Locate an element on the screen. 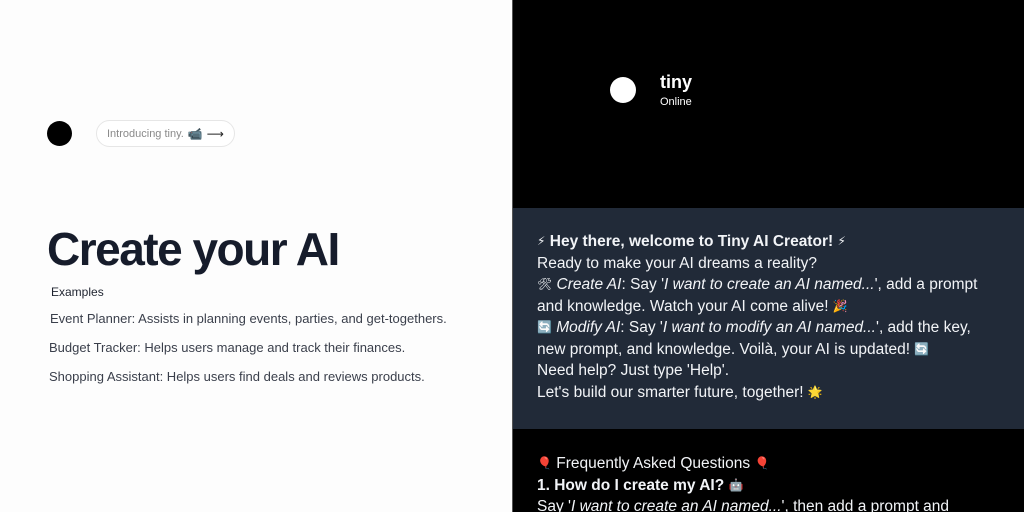 Image resolution: width=1024 pixels, height=512 pixels. faq-heading-line: 🎈 Frequently Asked Questions 🎈 is located at coordinates (768, 464).